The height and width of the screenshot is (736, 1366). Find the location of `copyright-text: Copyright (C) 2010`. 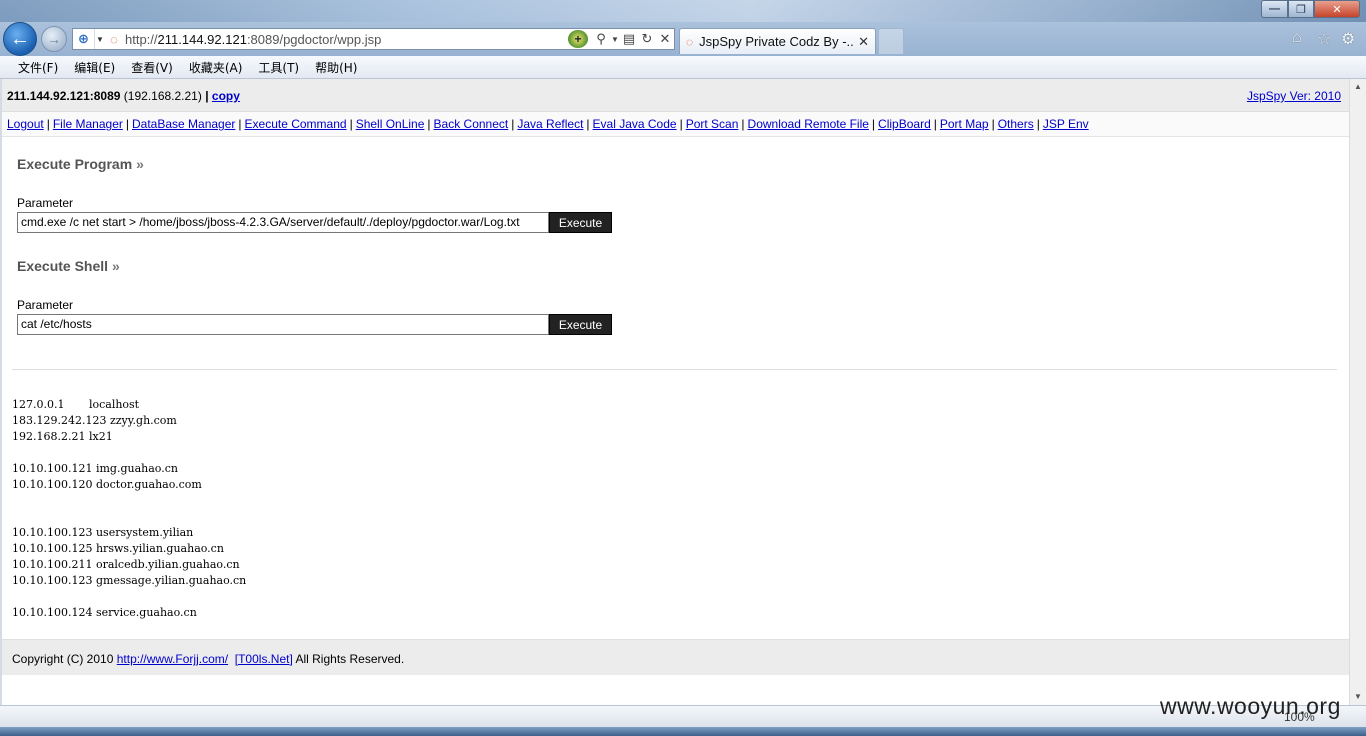

copyright-text: Copyright (C) 2010 is located at coordinates (63, 659).